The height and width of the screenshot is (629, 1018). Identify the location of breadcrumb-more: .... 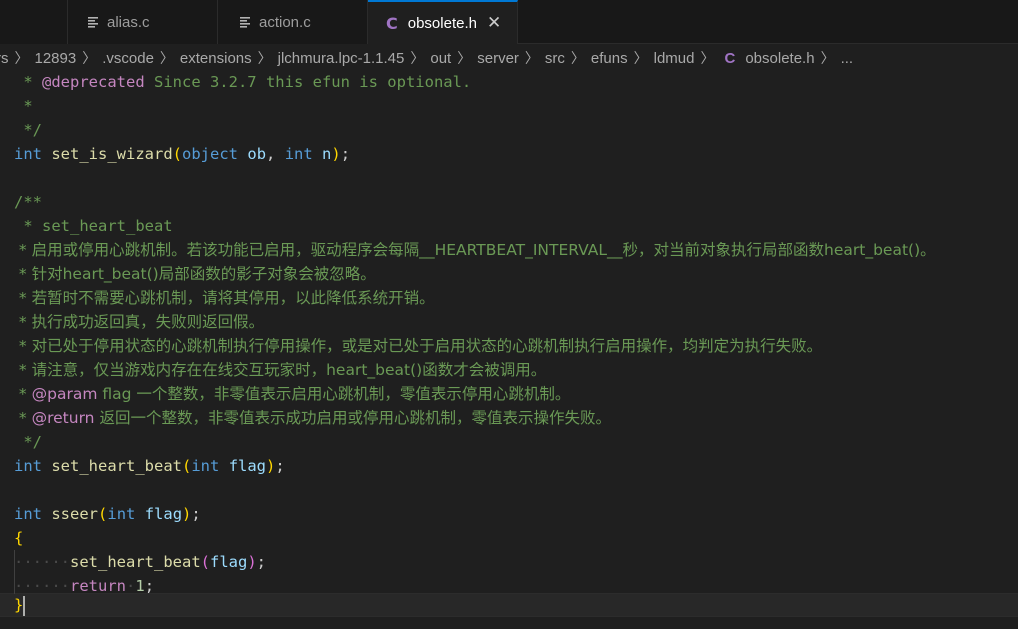
(847, 58).